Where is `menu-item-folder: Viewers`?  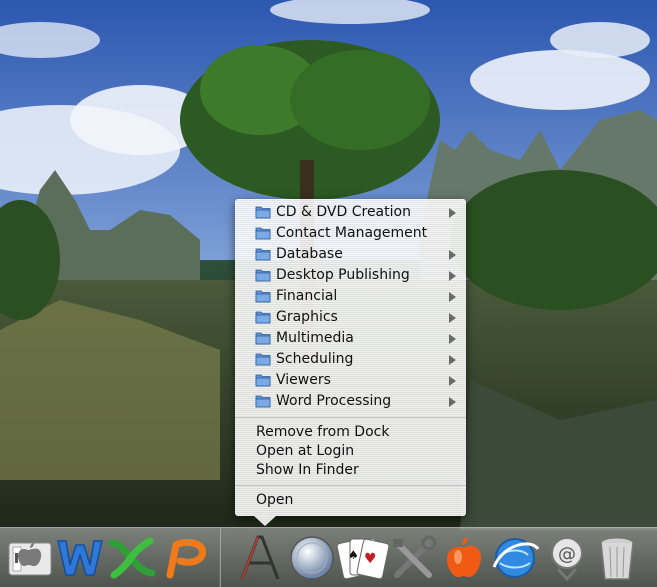 menu-item-folder: Viewers is located at coordinates (350, 380).